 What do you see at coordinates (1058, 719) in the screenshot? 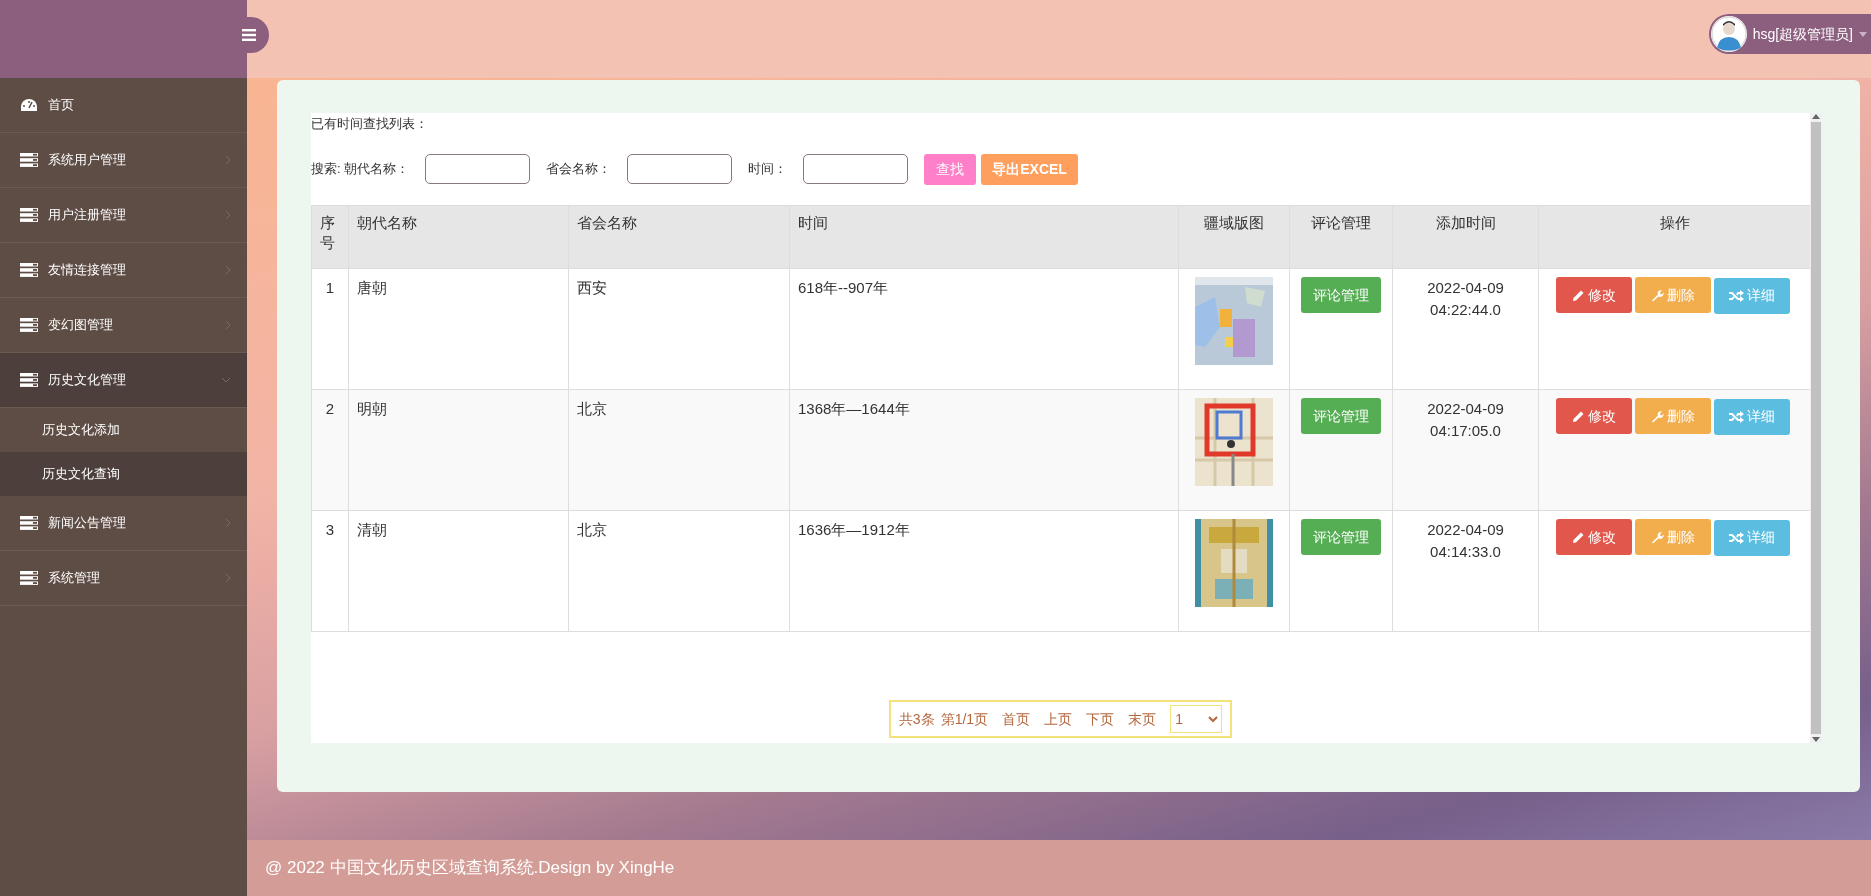
I see `page-link: 上页` at bounding box center [1058, 719].